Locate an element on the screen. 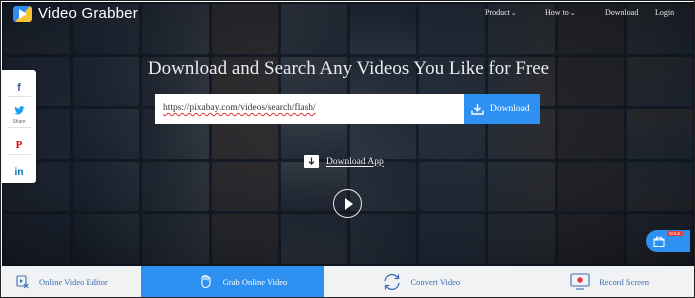  download-button: Download is located at coordinates (502, 109).